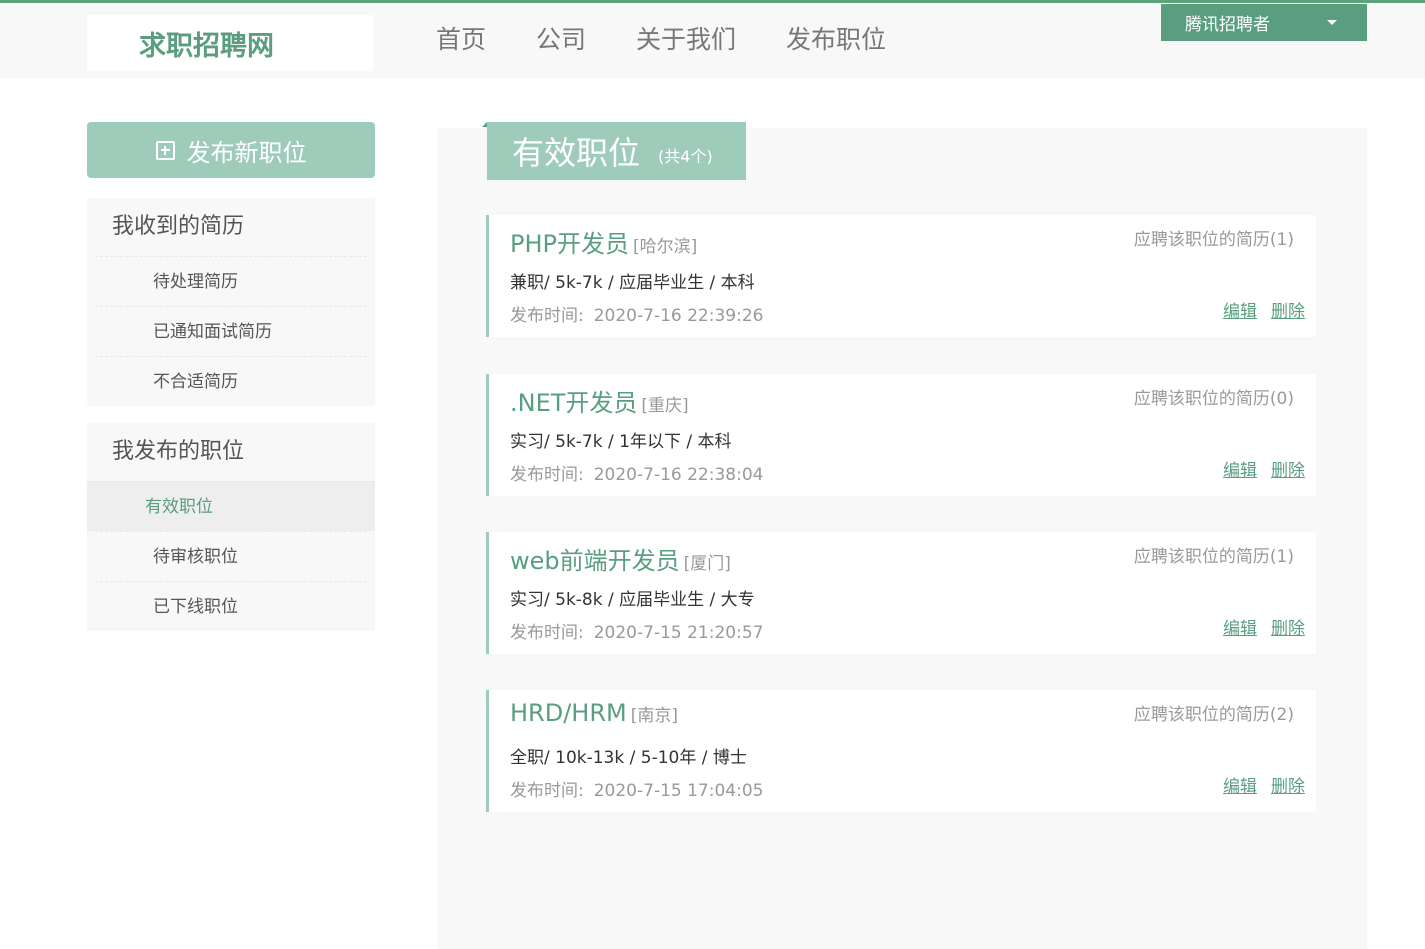 This screenshot has height=949, width=1425. I want to click on job-resume-count: 应聘该职位的简历(2), so click(1214, 712).